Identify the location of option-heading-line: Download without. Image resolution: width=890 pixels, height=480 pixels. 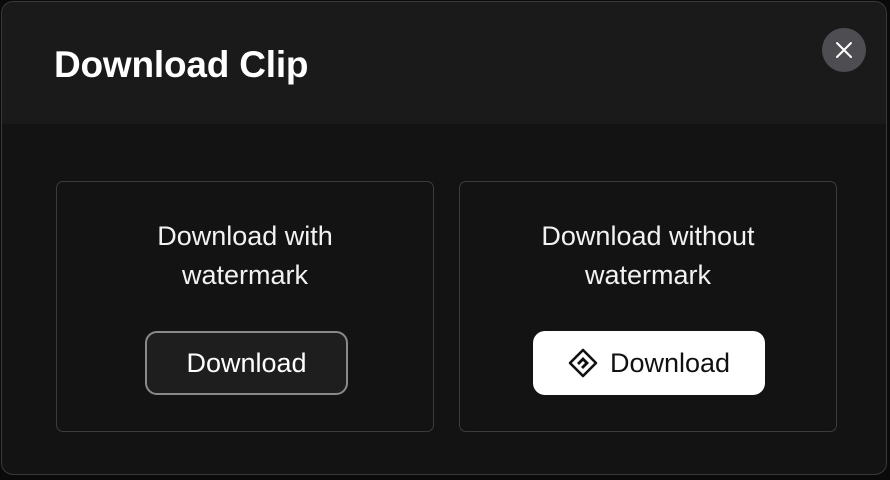
(648, 236).